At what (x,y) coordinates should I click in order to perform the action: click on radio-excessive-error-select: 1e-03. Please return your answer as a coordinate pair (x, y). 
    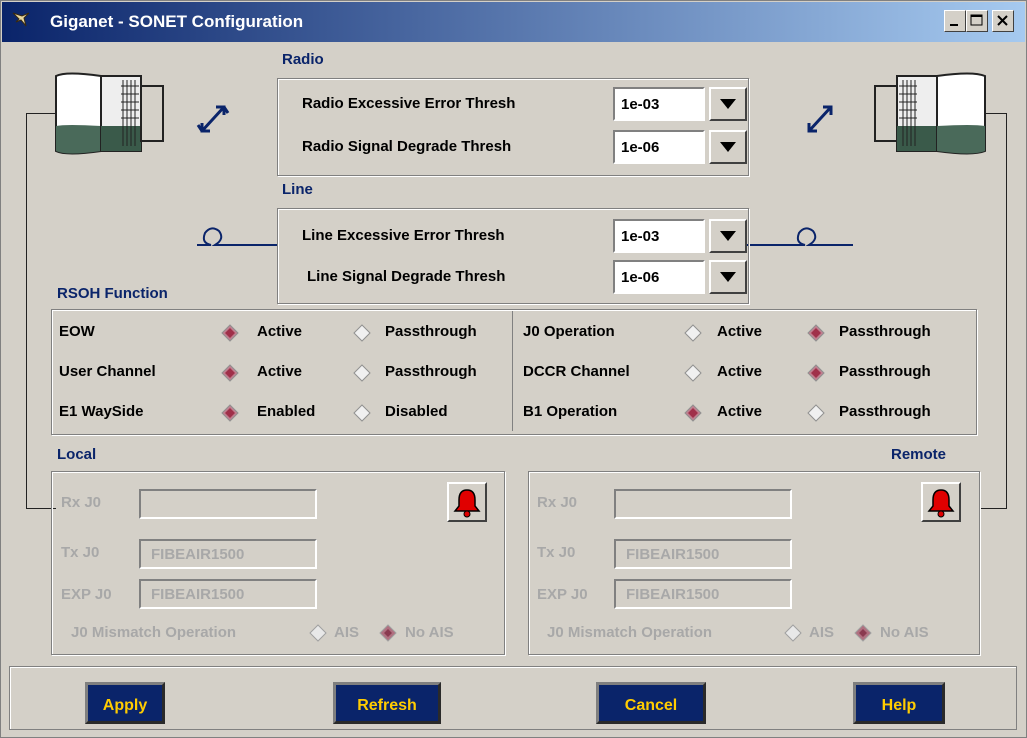
    Looking at the image, I should click on (680, 104).